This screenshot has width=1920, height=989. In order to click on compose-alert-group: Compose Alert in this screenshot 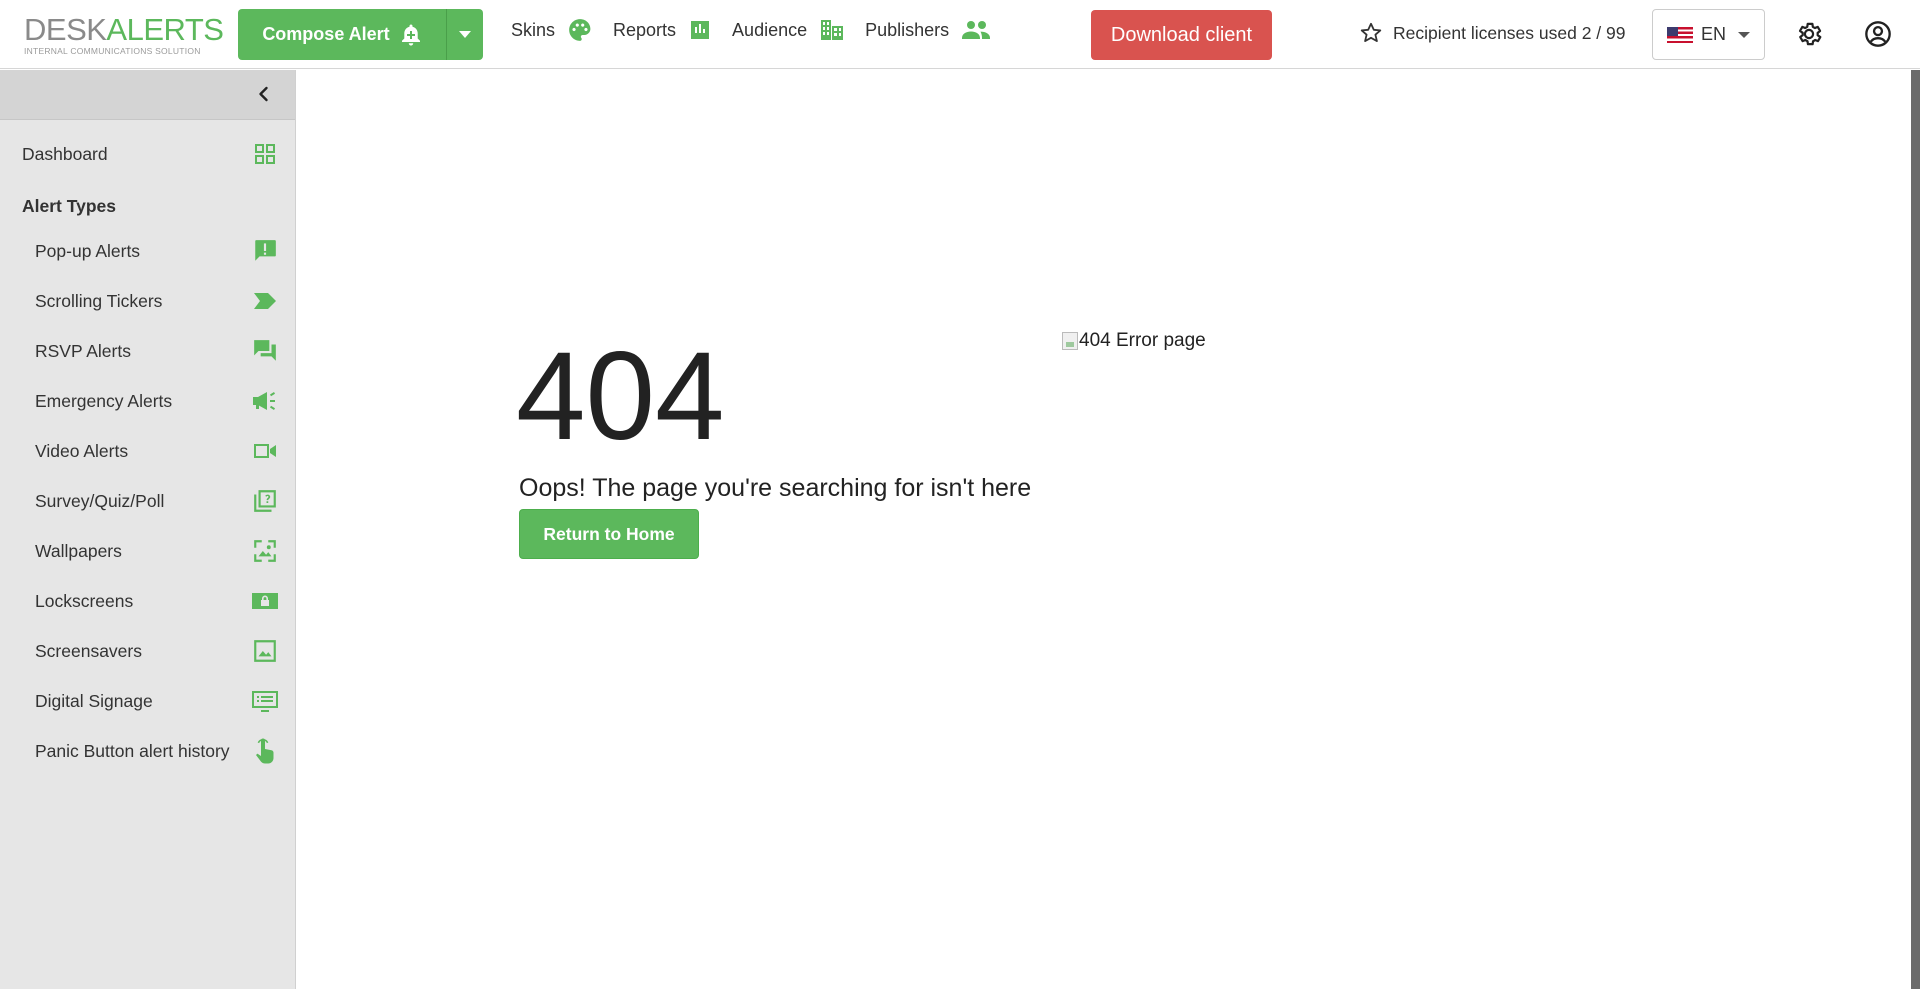, I will do `click(360, 34)`.